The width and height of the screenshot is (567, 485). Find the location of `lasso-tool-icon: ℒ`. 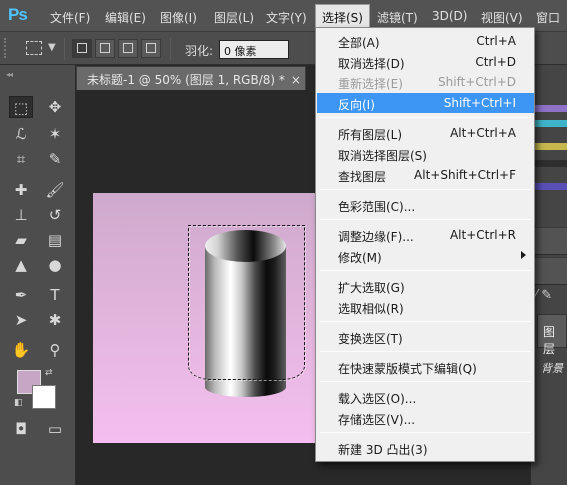

lasso-tool-icon: ℒ is located at coordinates (21, 134).